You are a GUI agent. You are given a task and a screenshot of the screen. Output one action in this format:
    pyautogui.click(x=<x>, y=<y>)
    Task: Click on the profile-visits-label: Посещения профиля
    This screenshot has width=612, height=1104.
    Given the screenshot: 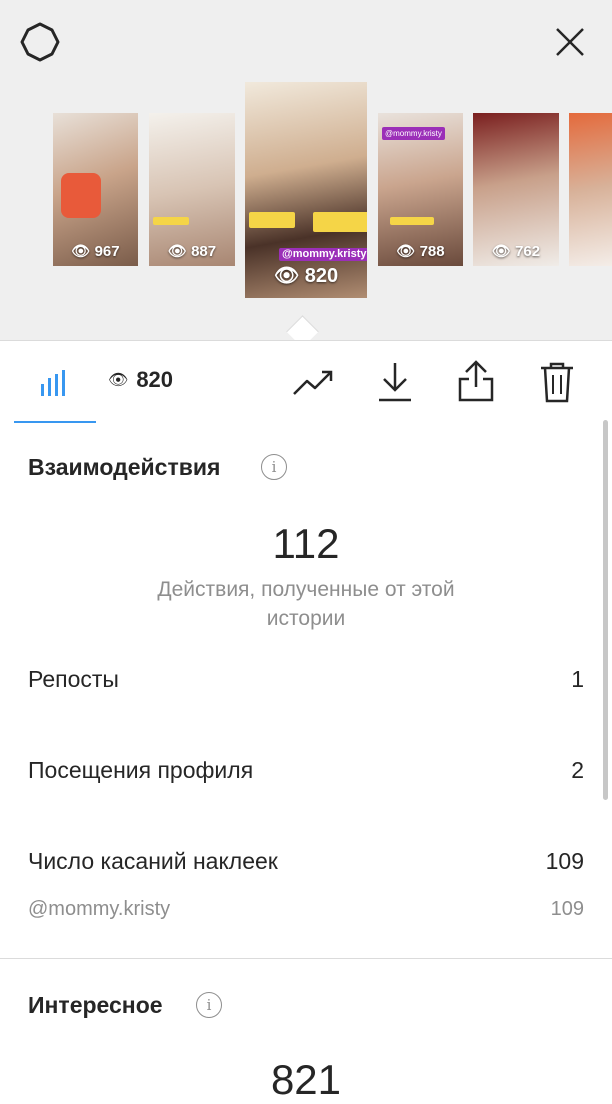 What is the action you would take?
    pyautogui.click(x=141, y=770)
    